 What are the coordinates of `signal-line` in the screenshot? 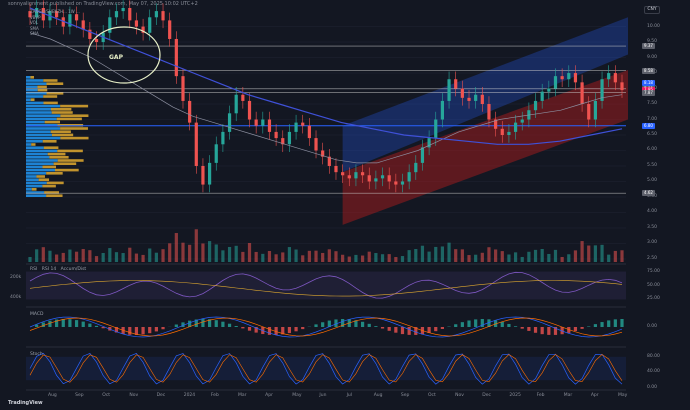 It's located at (326, 327).